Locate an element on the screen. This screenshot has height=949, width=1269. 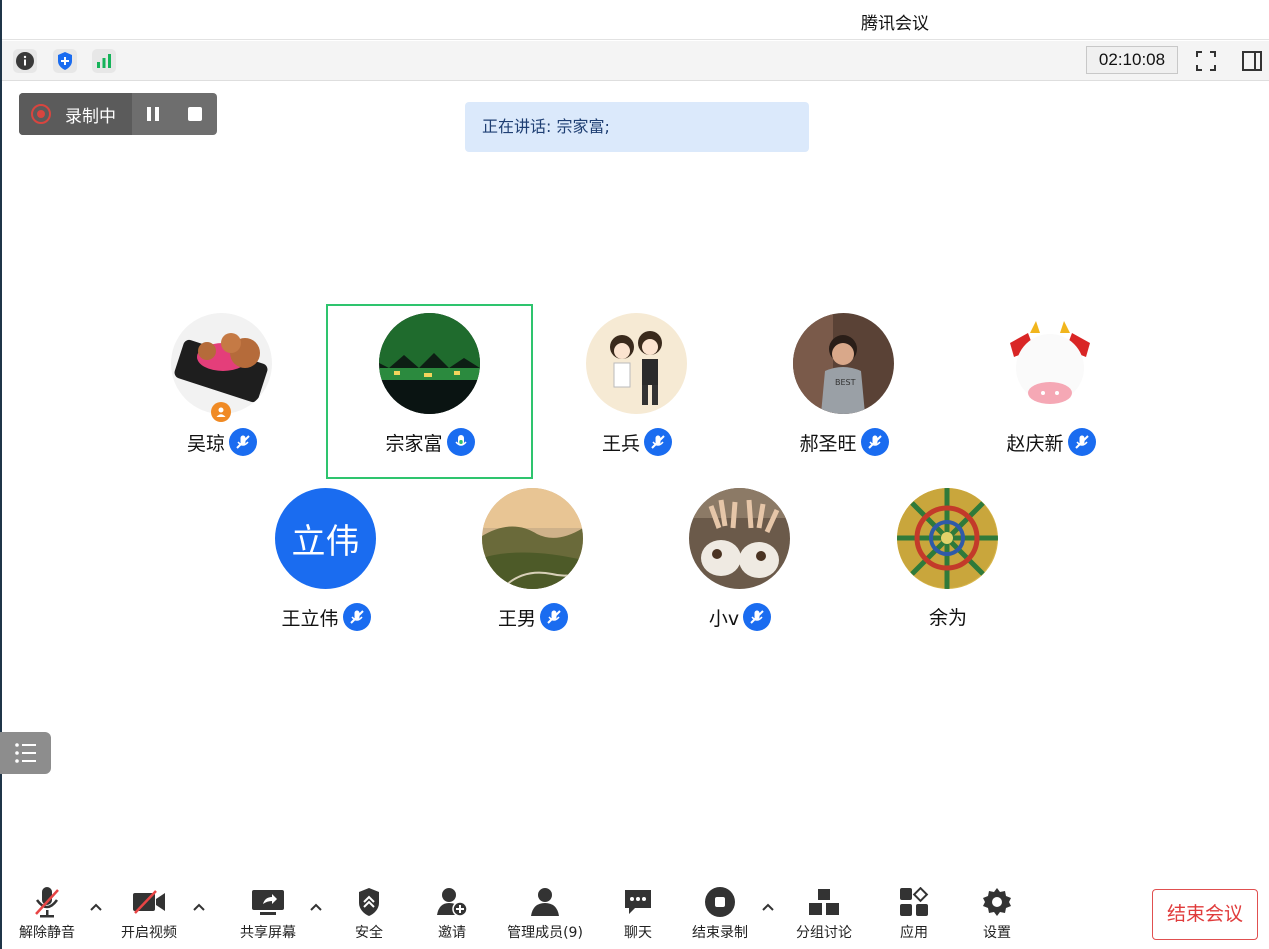
status-bar: 02:10:08 is located at coordinates (635, 61).